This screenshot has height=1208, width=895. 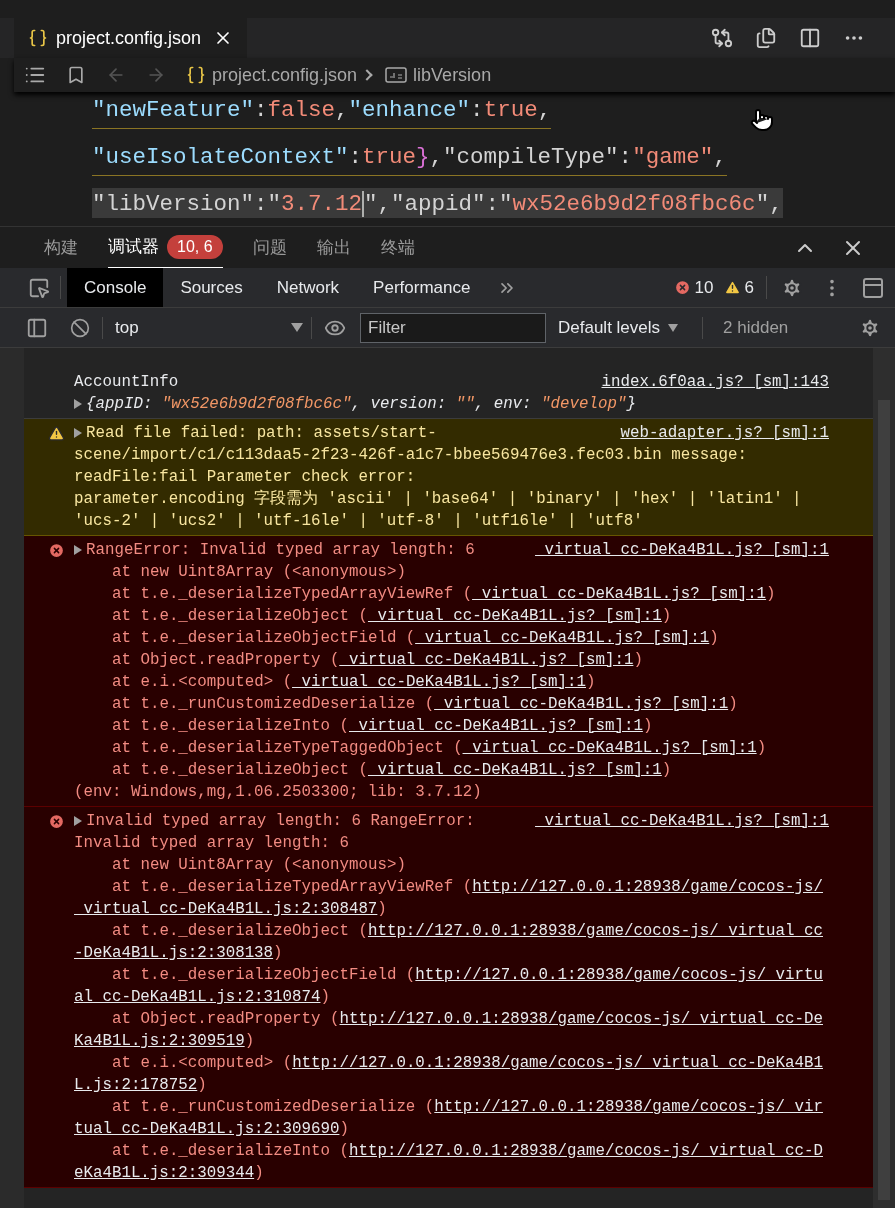 I want to click on environment-info: (env: Windows,mg,1.06.2503300; lib: 3.7.12), so click(x=278, y=792).